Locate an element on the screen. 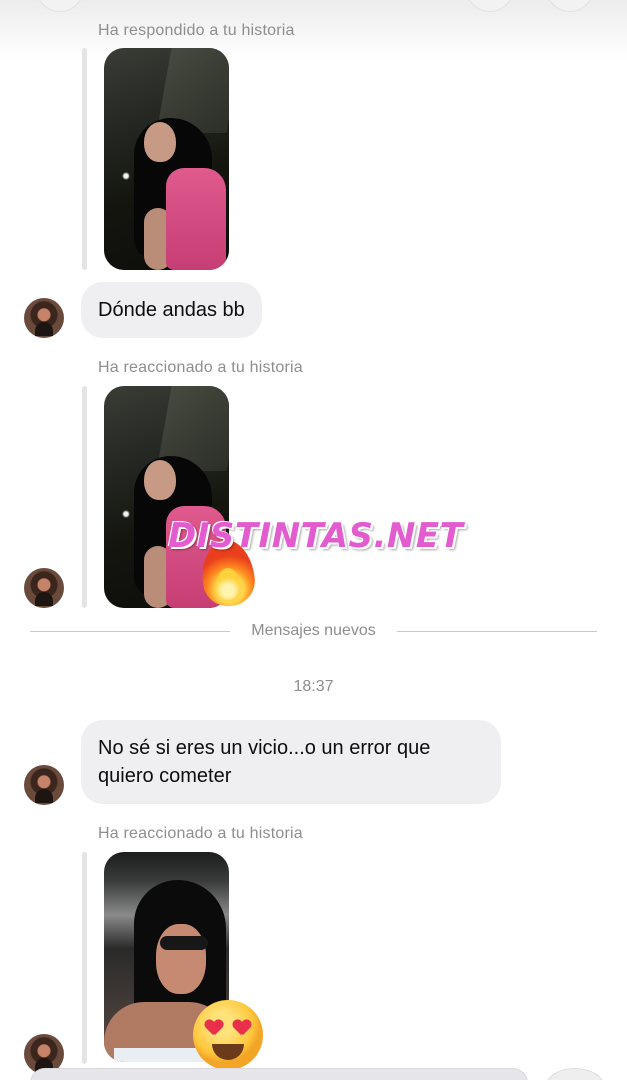  new-messages-divider: Mensajes nuevos is located at coordinates (313, 630).